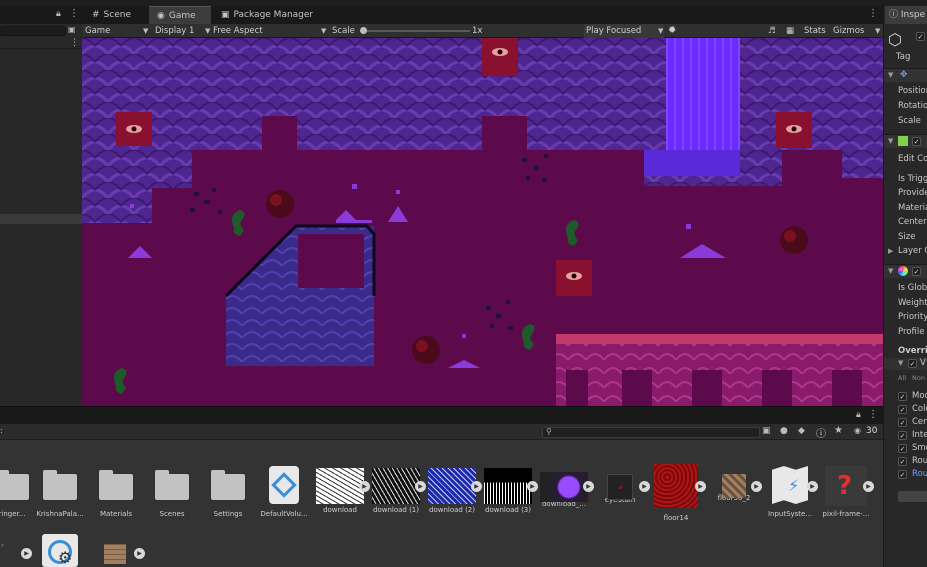 The height and width of the screenshot is (567, 927). What do you see at coordinates (1, 430) in the screenshot?
I see `add-icon: :` at bounding box center [1, 430].